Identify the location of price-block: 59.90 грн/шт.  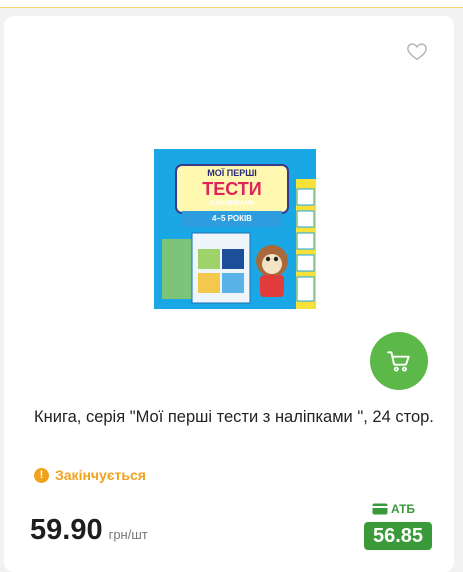
(89, 530).